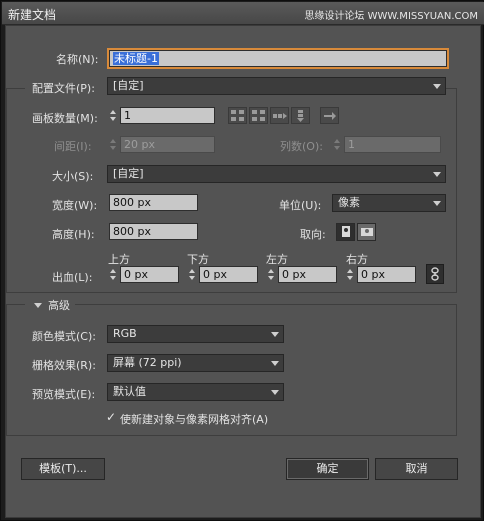 The height and width of the screenshot is (521, 484). Describe the element at coordinates (237, 115) in the screenshot. I see `grid-by-row-icon` at that location.